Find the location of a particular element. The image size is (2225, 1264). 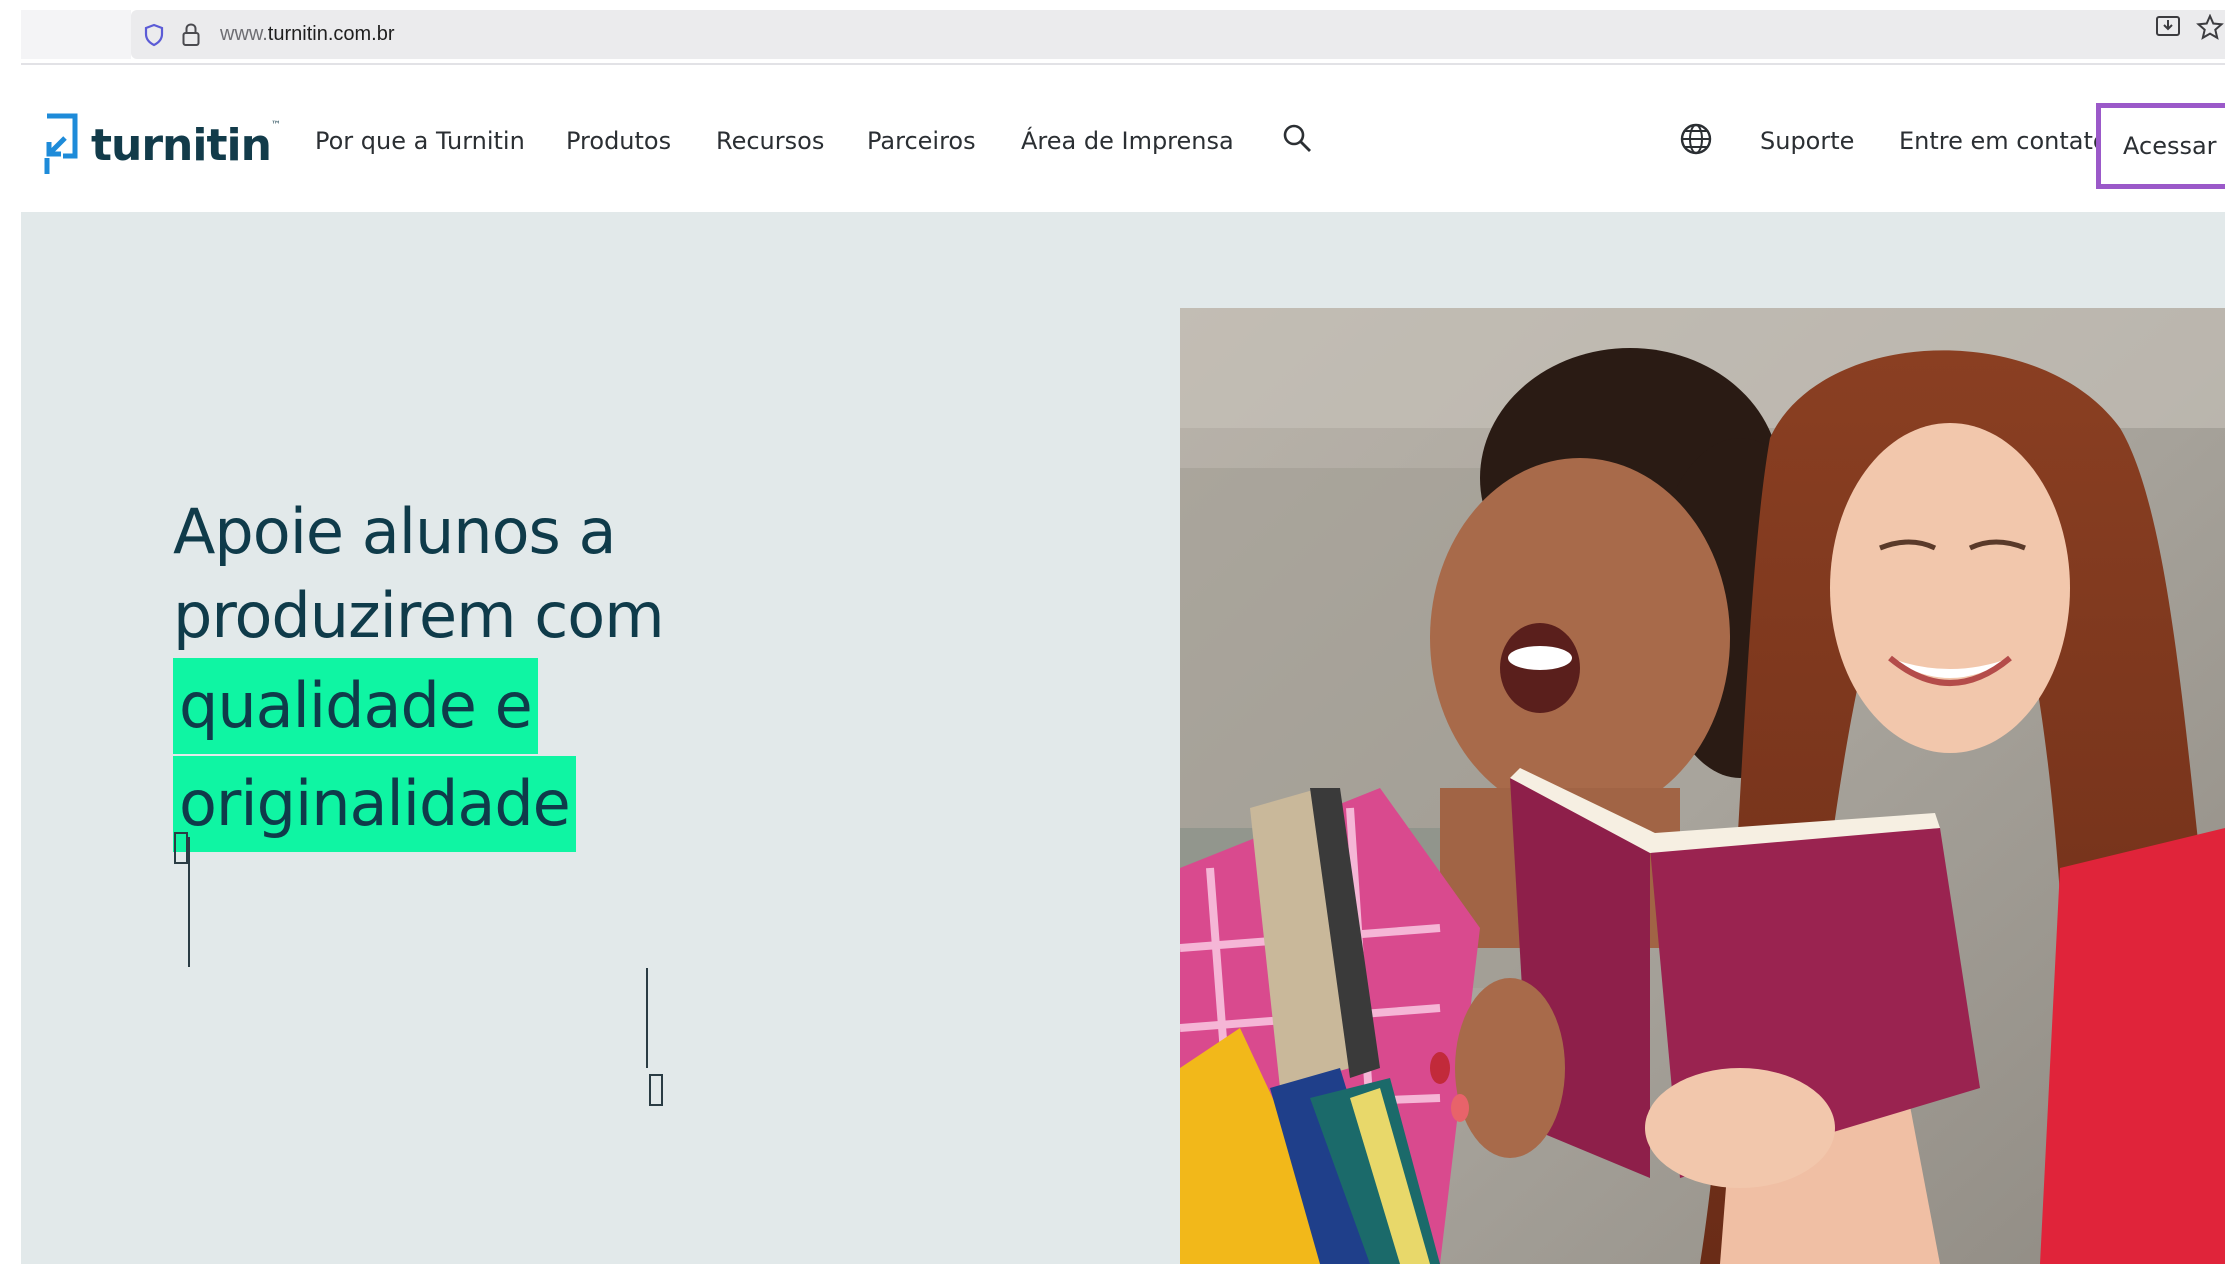

search-icon is located at coordinates (1297, 138).